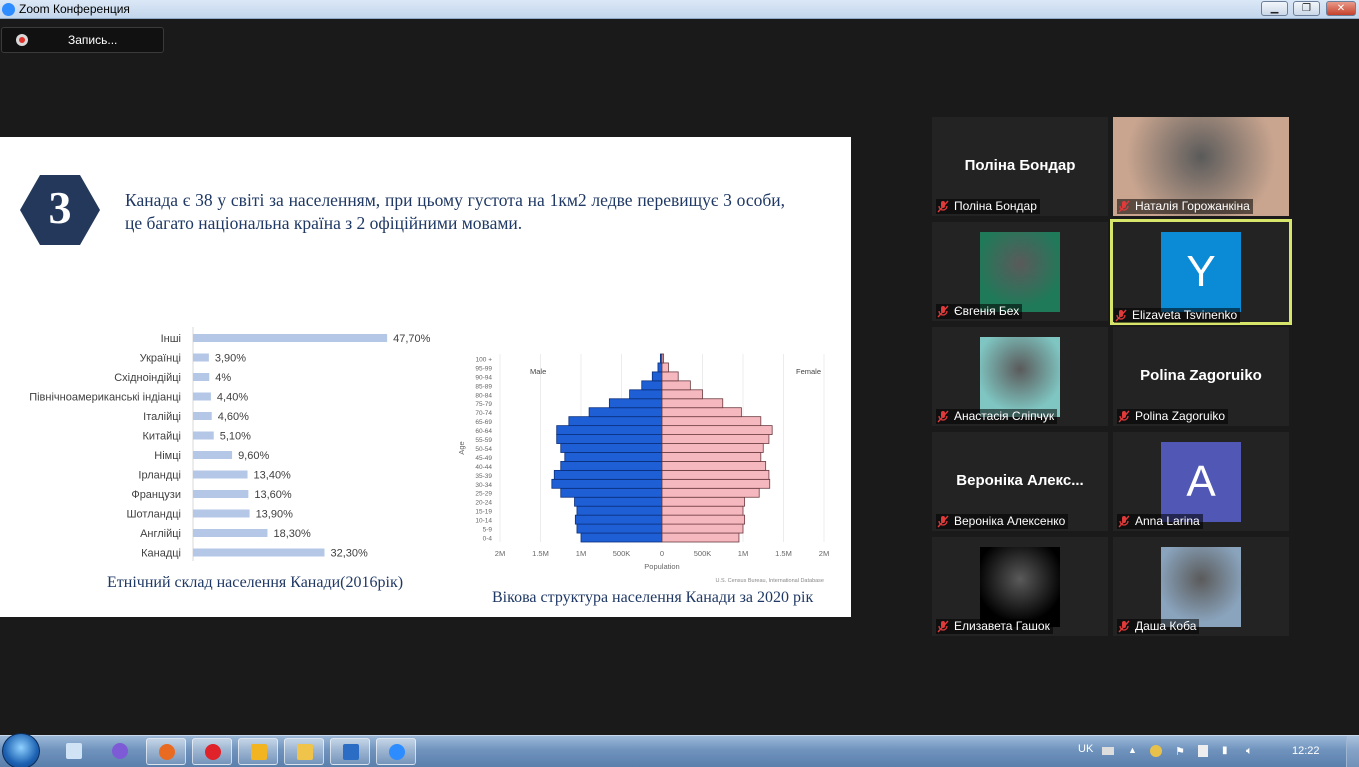  I want to click on participant-name-label: Поліна Бондар, so click(988, 206).